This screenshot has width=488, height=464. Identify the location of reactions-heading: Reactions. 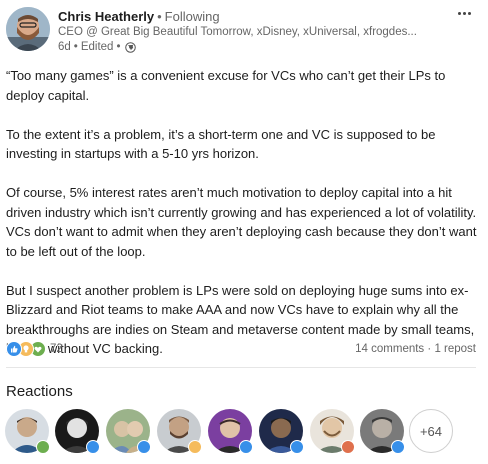
(39, 391).